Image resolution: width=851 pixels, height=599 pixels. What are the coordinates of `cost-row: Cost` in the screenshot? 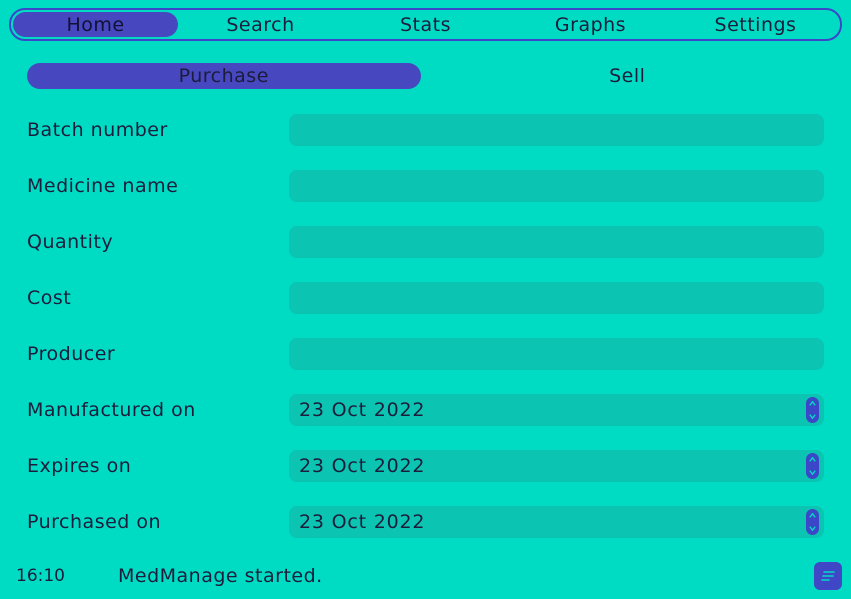 It's located at (425, 298).